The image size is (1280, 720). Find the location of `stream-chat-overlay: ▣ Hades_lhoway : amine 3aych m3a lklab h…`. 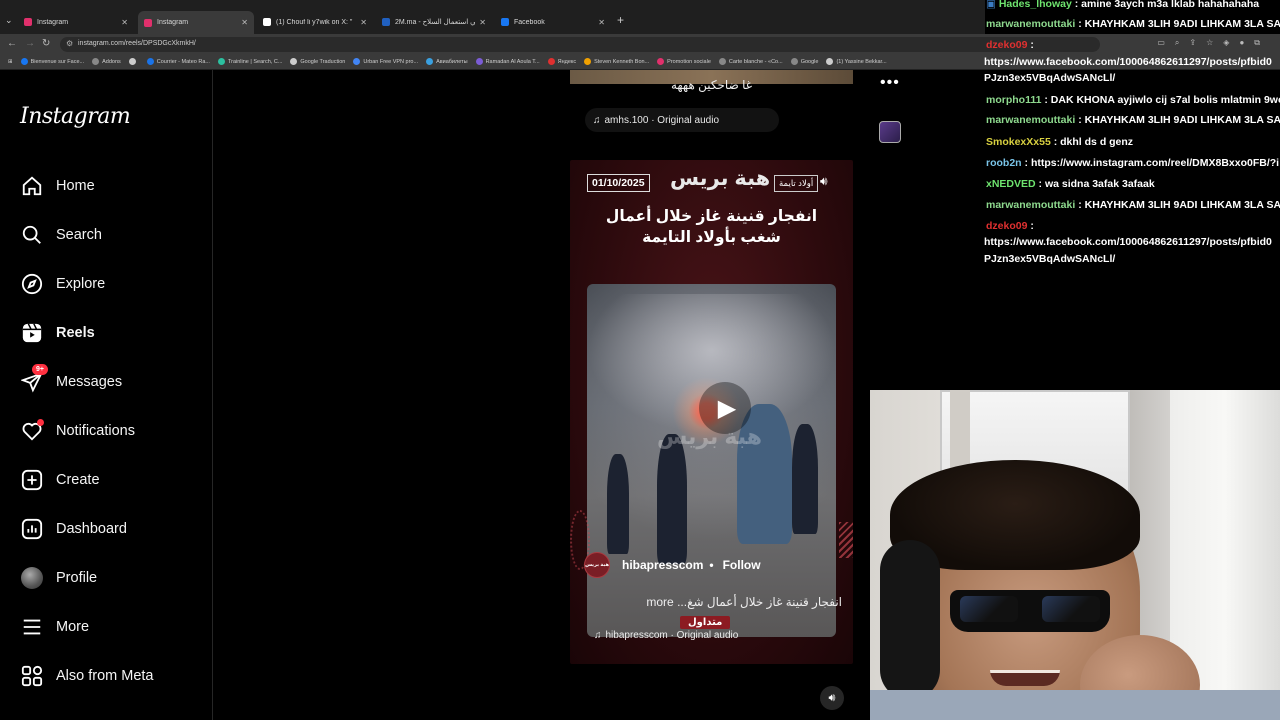

stream-chat-overlay: ▣ Hades_lhoway : amine 3aych m3a lklab h… is located at coordinates (1131, 135).